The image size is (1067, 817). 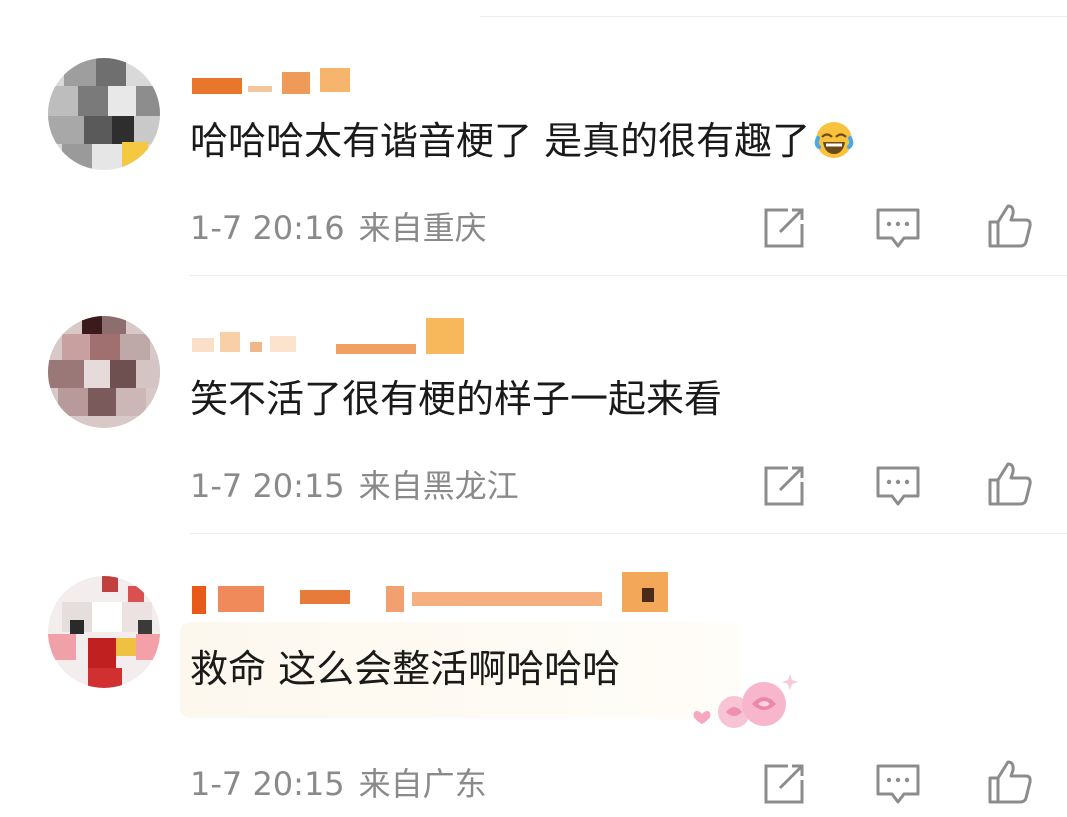 What do you see at coordinates (456, 399) in the screenshot?
I see `comment-text: 笑不活了很有梗的样子一起来看` at bounding box center [456, 399].